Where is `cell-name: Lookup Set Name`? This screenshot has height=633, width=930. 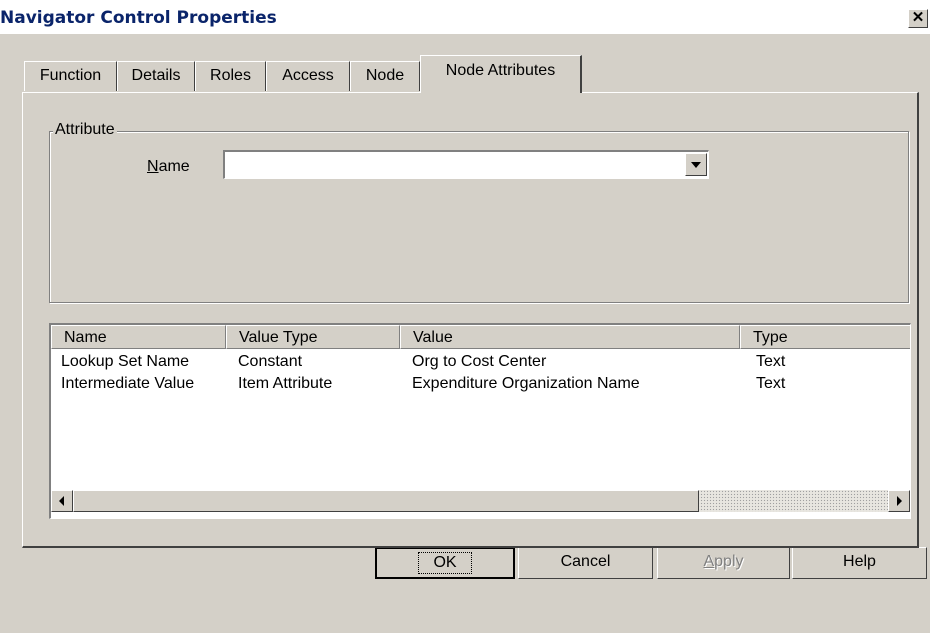
cell-name: Lookup Set Name is located at coordinates (125, 361).